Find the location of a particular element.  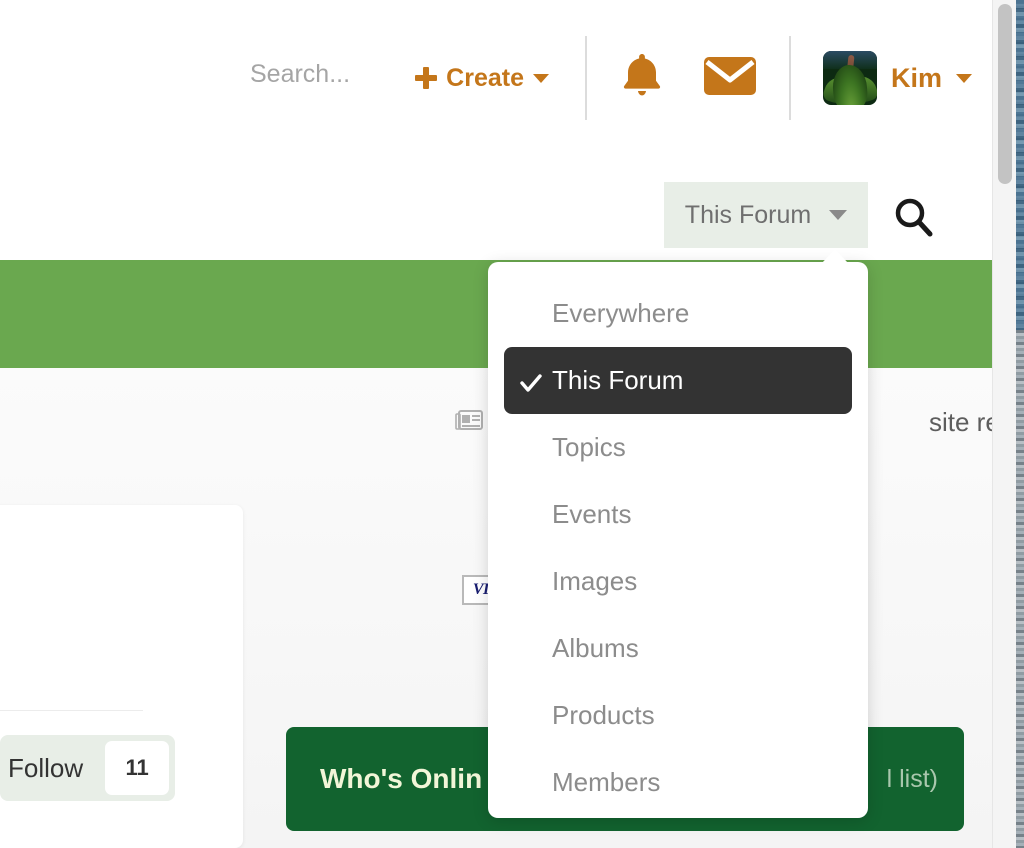

search-scope-selector: This Forum is located at coordinates (766, 215).